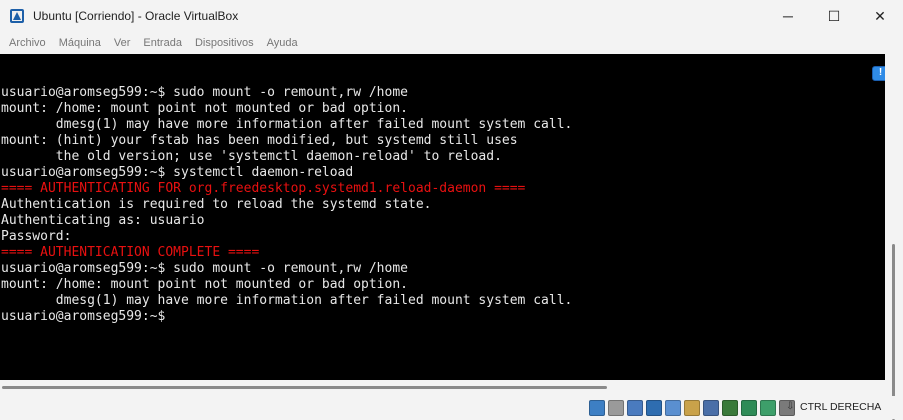 The image size is (903, 420). I want to click on optical-drive-icon, so click(616, 408).